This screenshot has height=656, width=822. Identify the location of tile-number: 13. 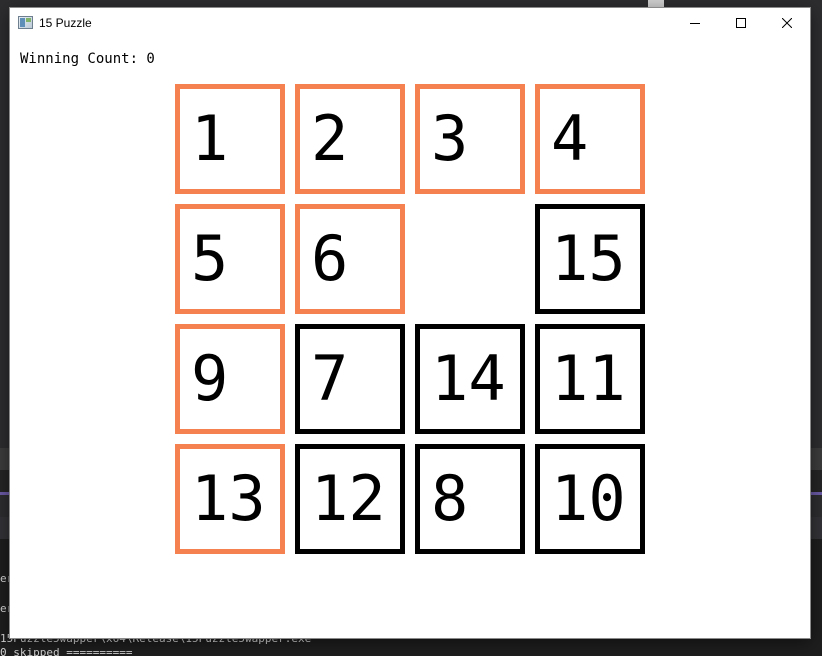
(228, 498).